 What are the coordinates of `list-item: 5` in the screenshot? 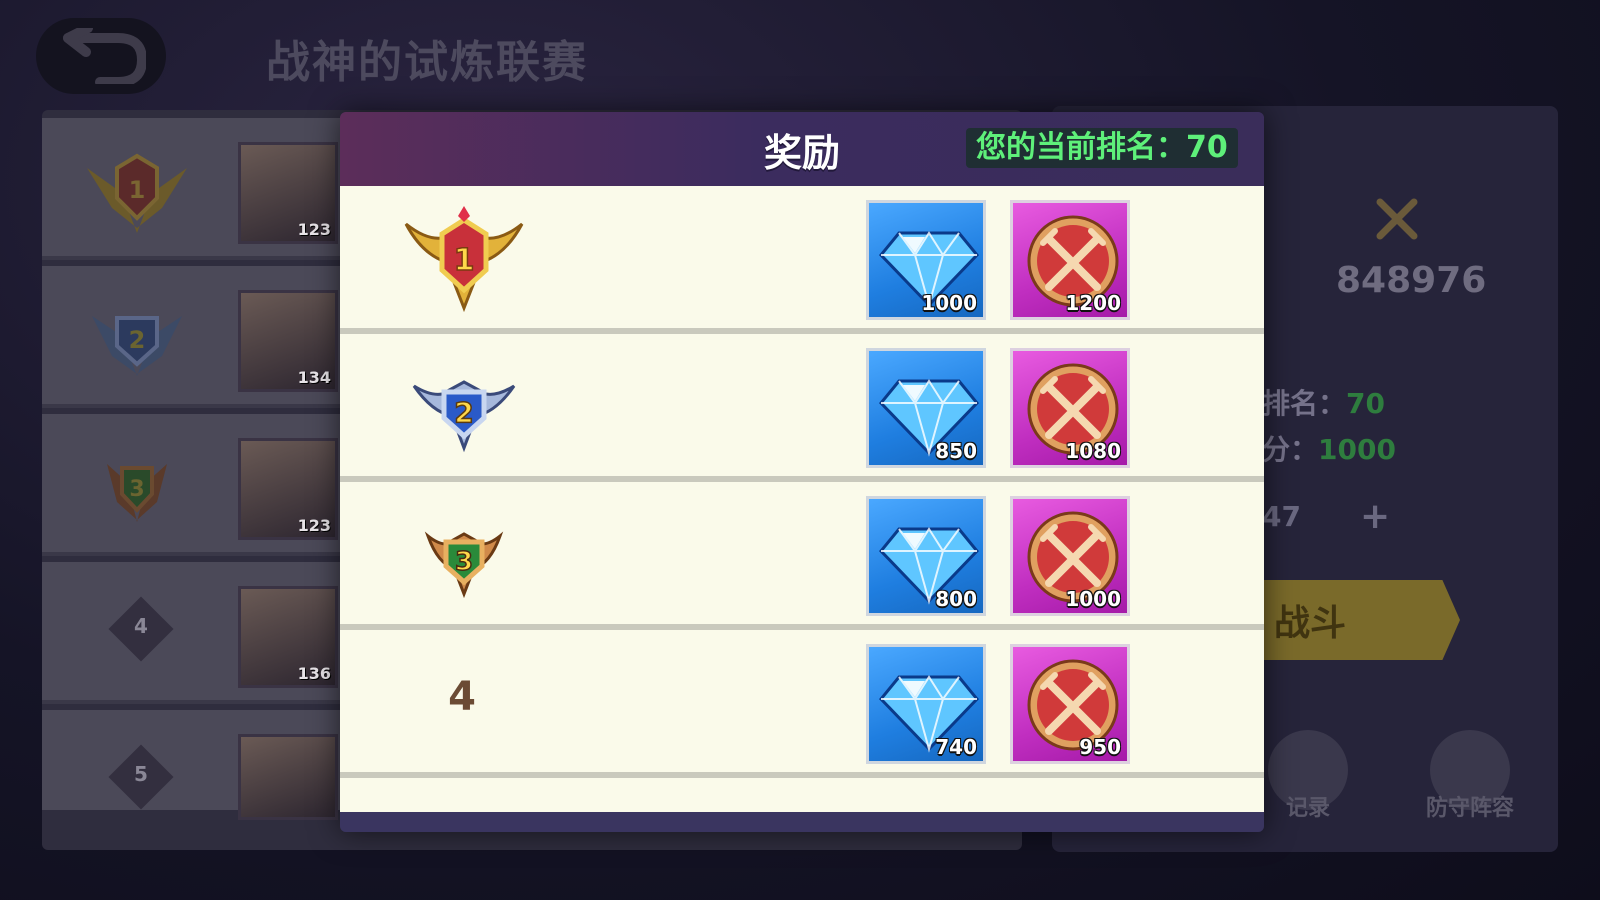 It's located at (192, 765).